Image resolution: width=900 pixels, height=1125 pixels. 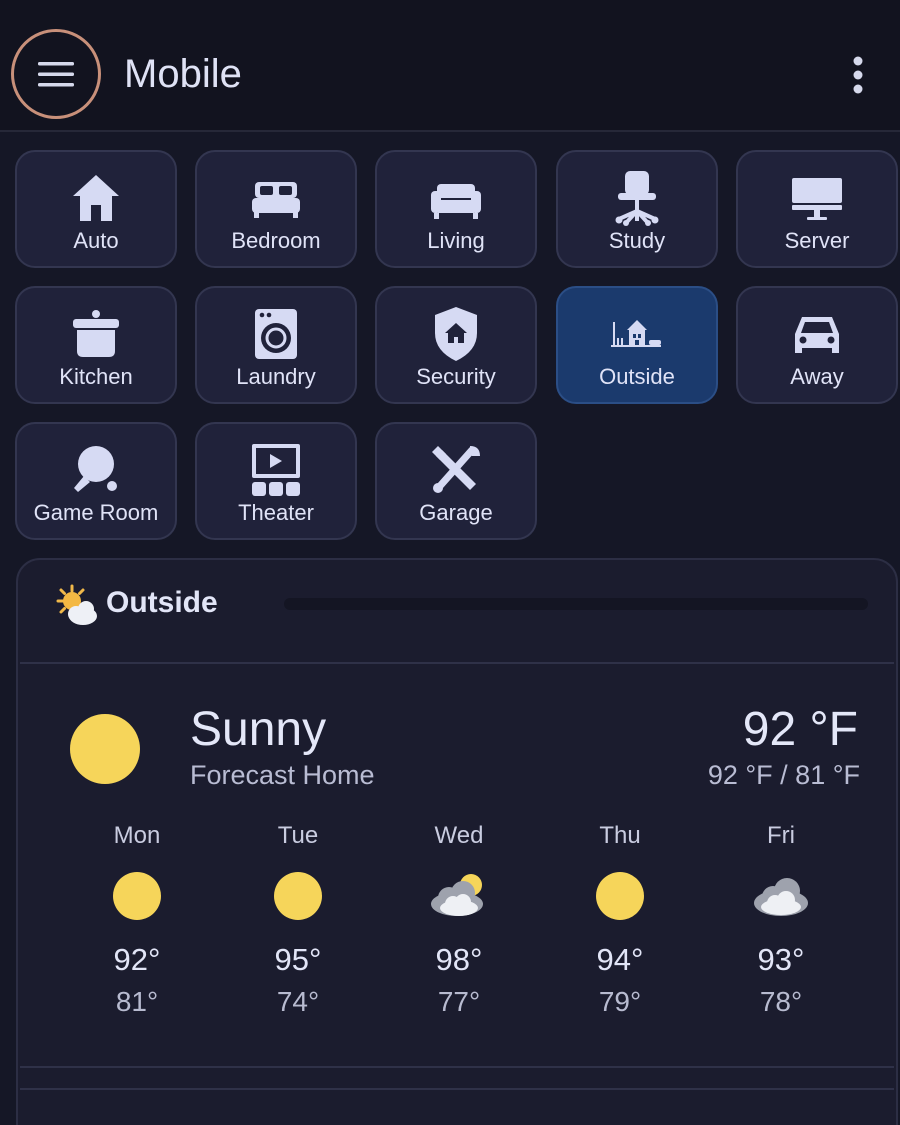 What do you see at coordinates (459, 959) in the screenshot?
I see `forecast-high: 98°` at bounding box center [459, 959].